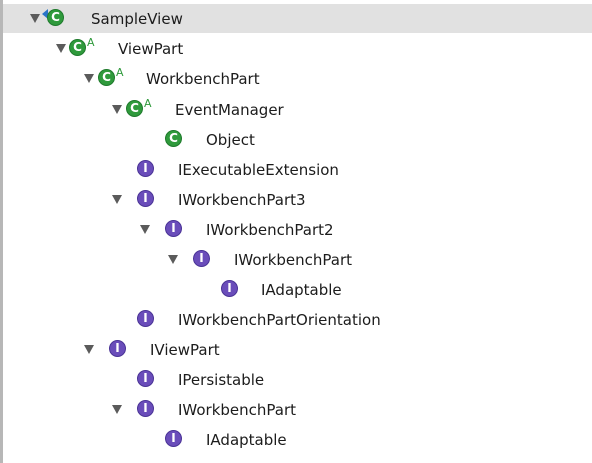  I want to click on tree-row-iadaptable: I IAdaptable, so click(297, 289).